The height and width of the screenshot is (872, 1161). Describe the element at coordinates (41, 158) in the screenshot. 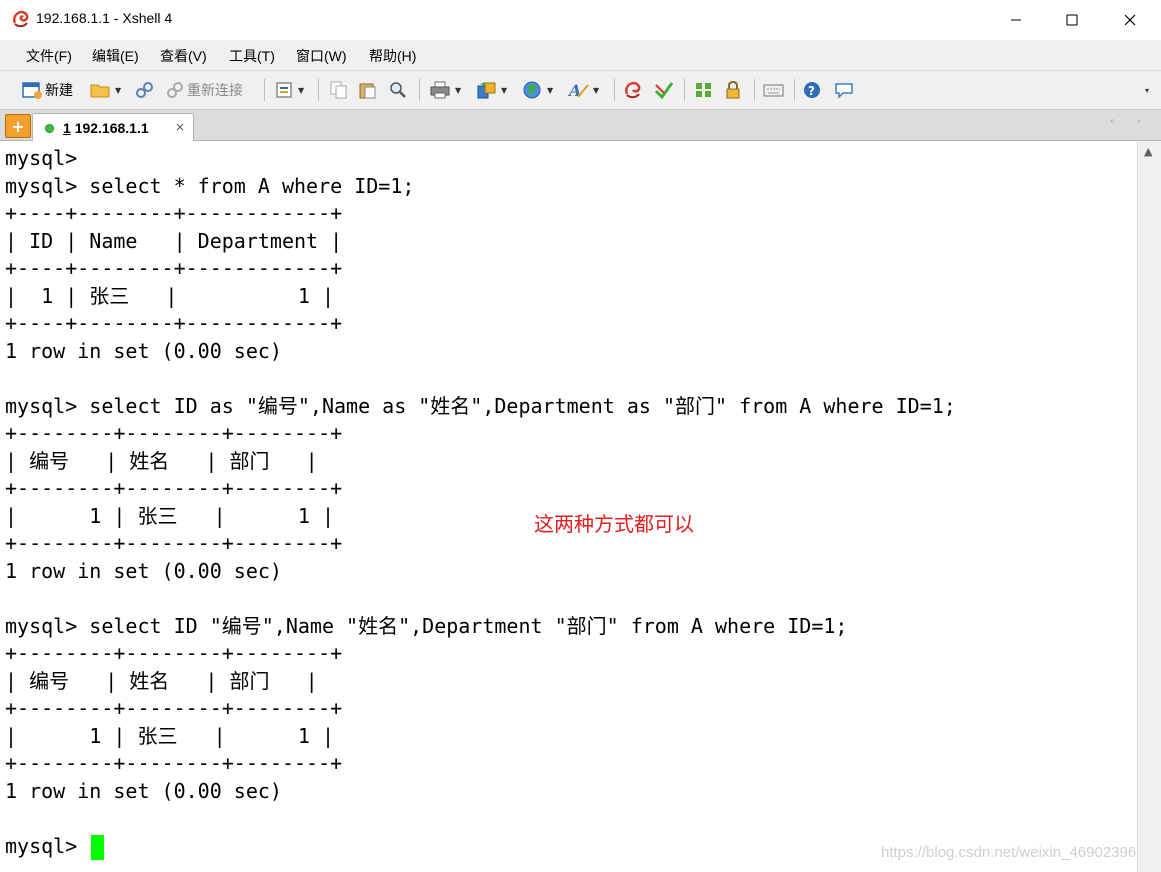

I see `terminal-line: mysql>` at that location.